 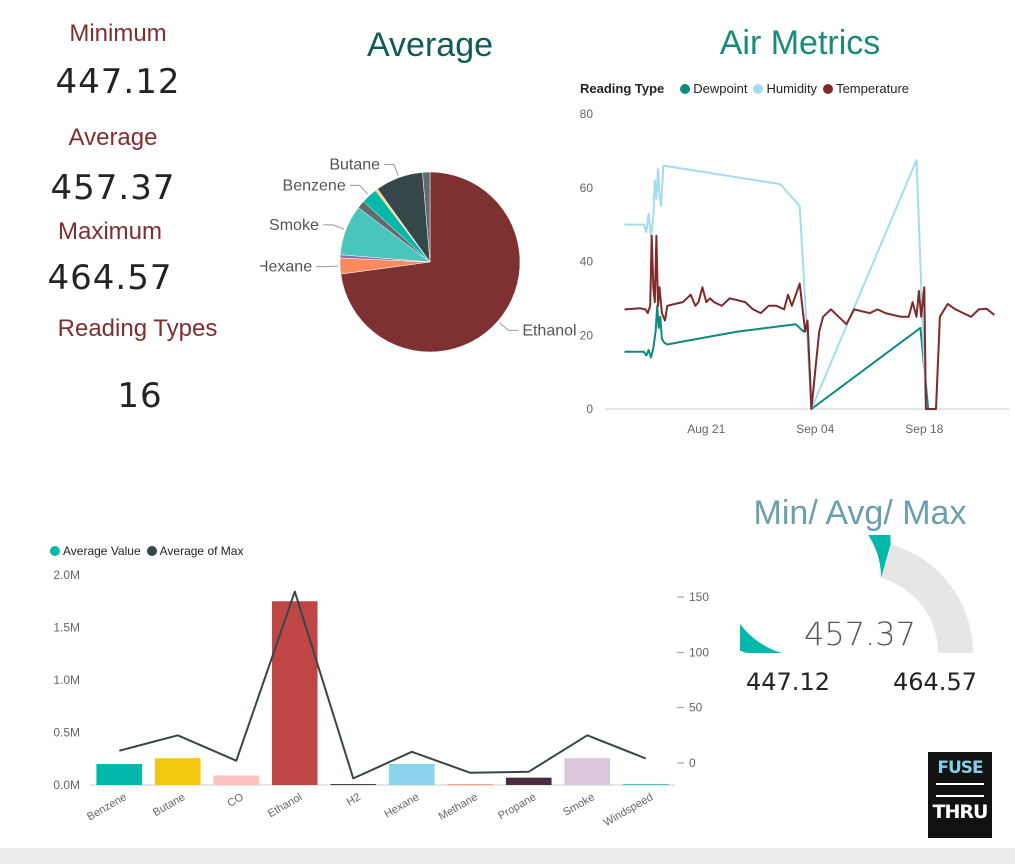 What do you see at coordinates (699, 597) in the screenshot?
I see `y-right-tick-label: 150` at bounding box center [699, 597].